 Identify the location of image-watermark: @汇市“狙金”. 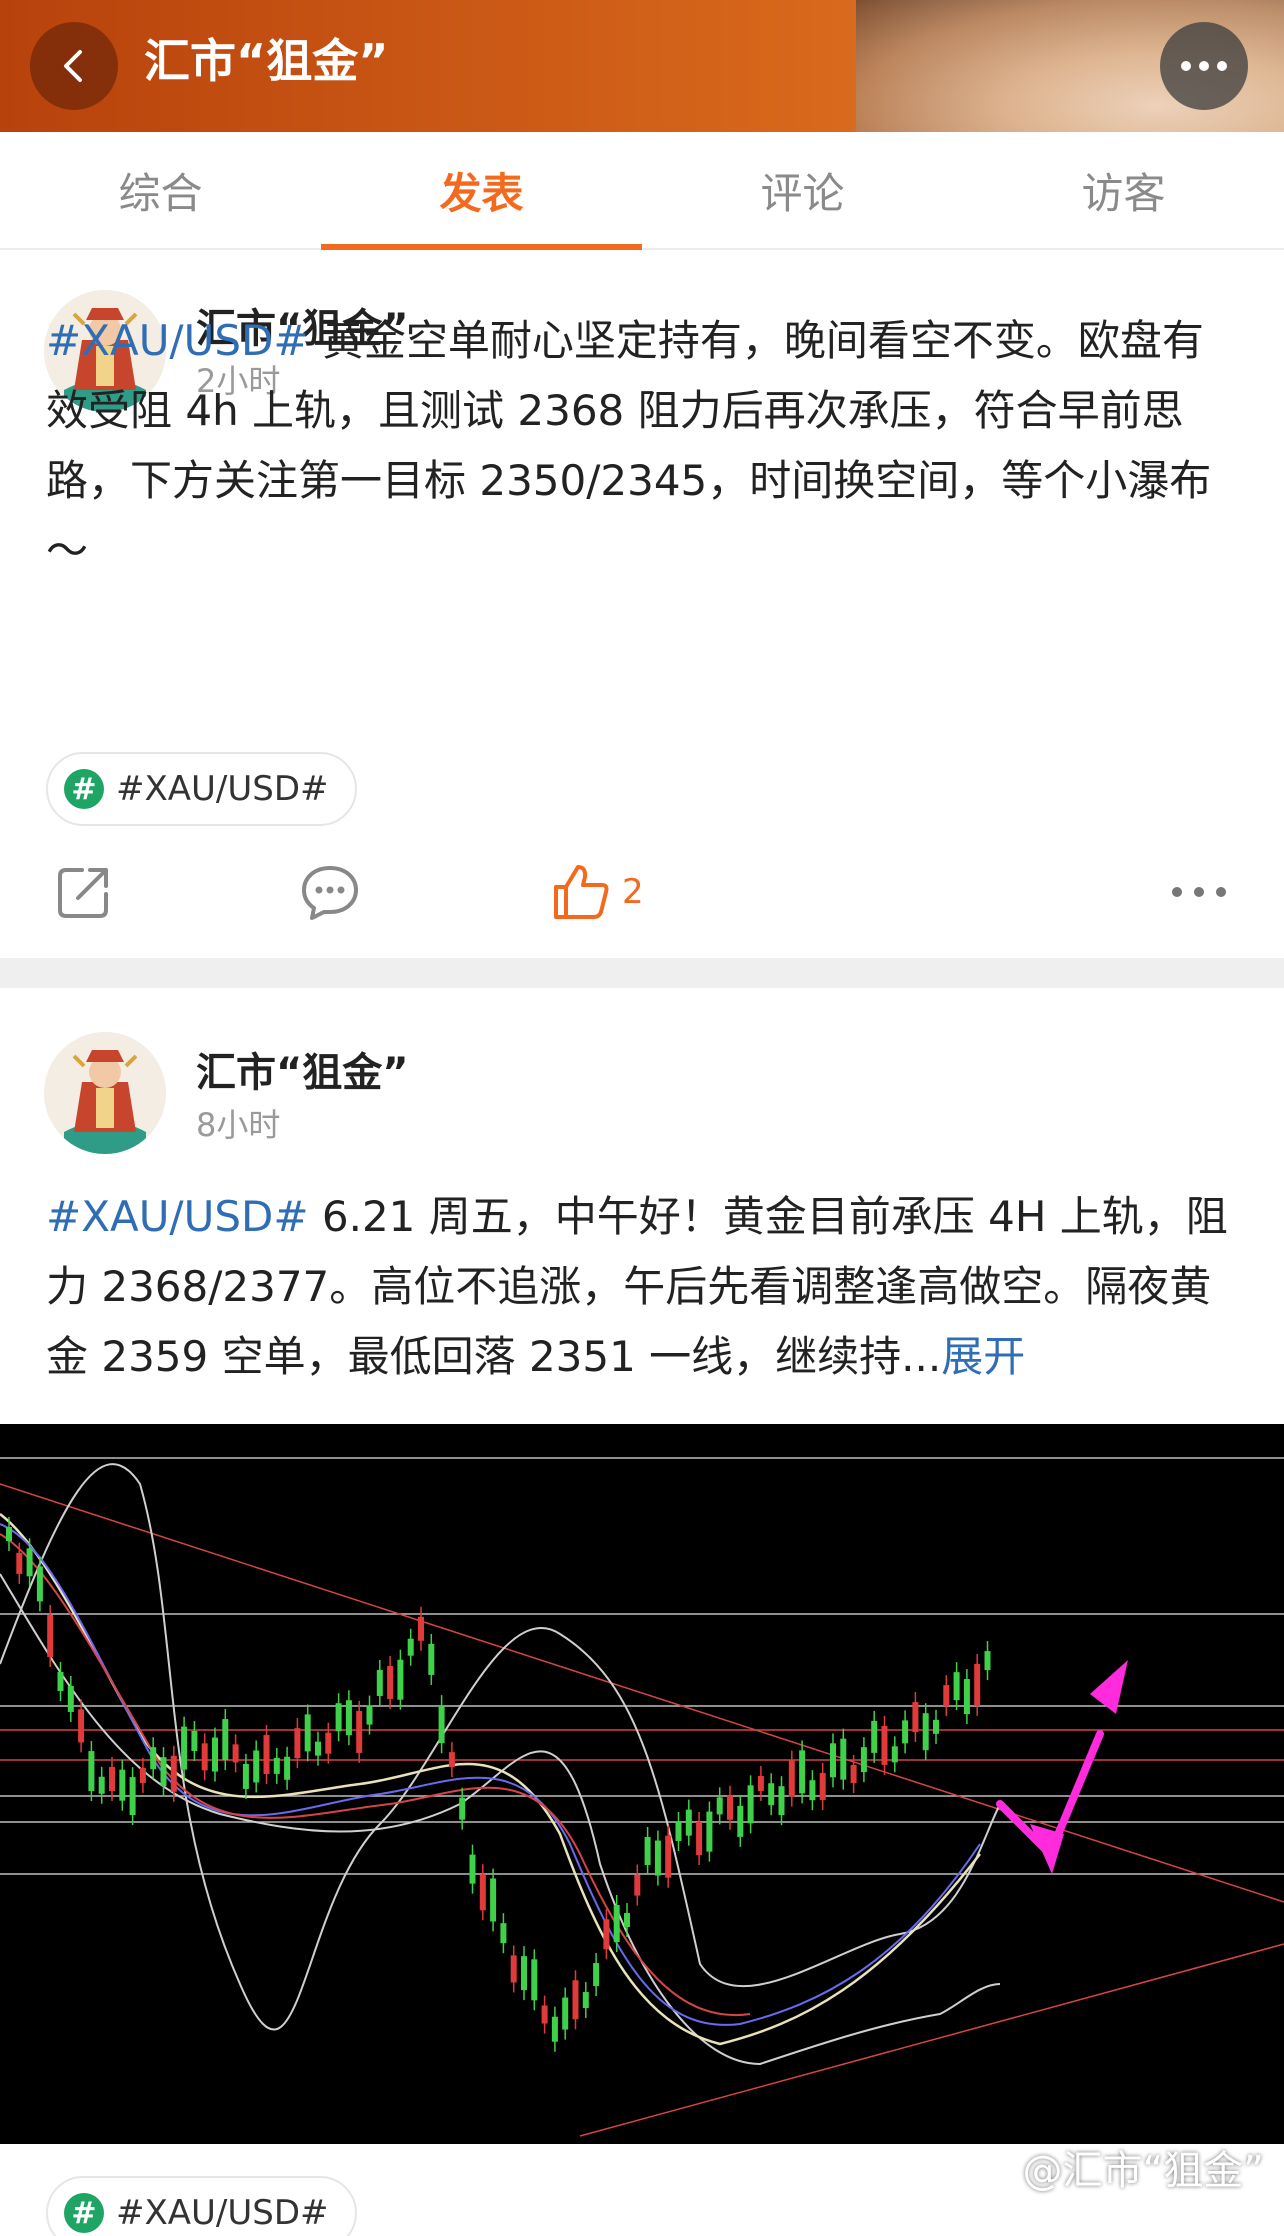
(1143, 2171).